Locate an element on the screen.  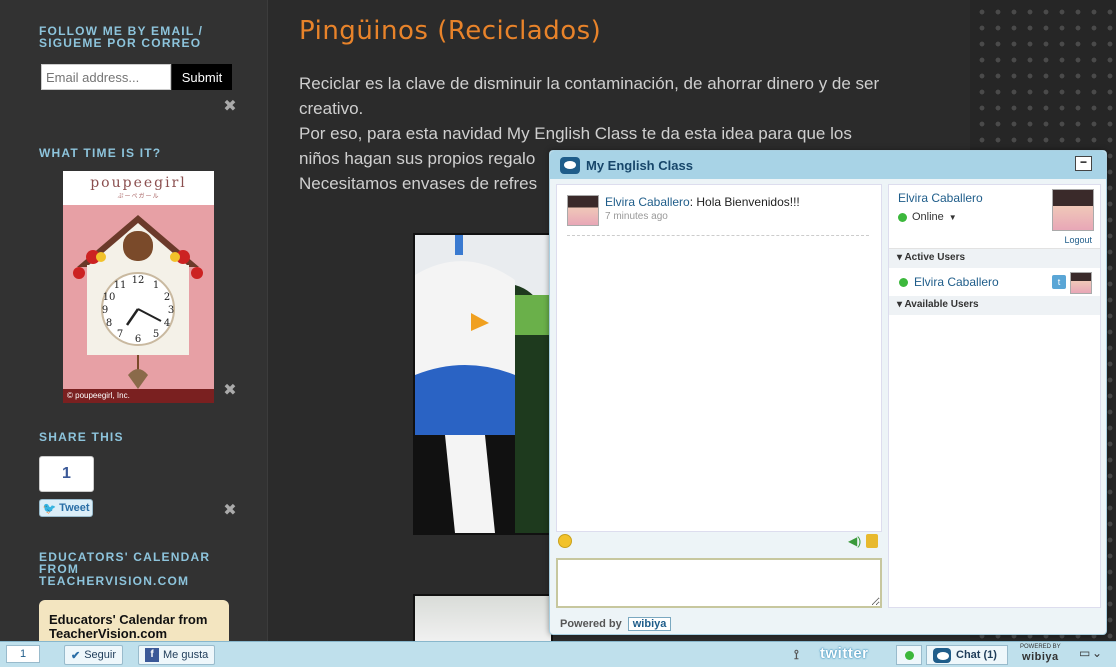
message-sender: Elvira Caballero is located at coordinates (647, 202).